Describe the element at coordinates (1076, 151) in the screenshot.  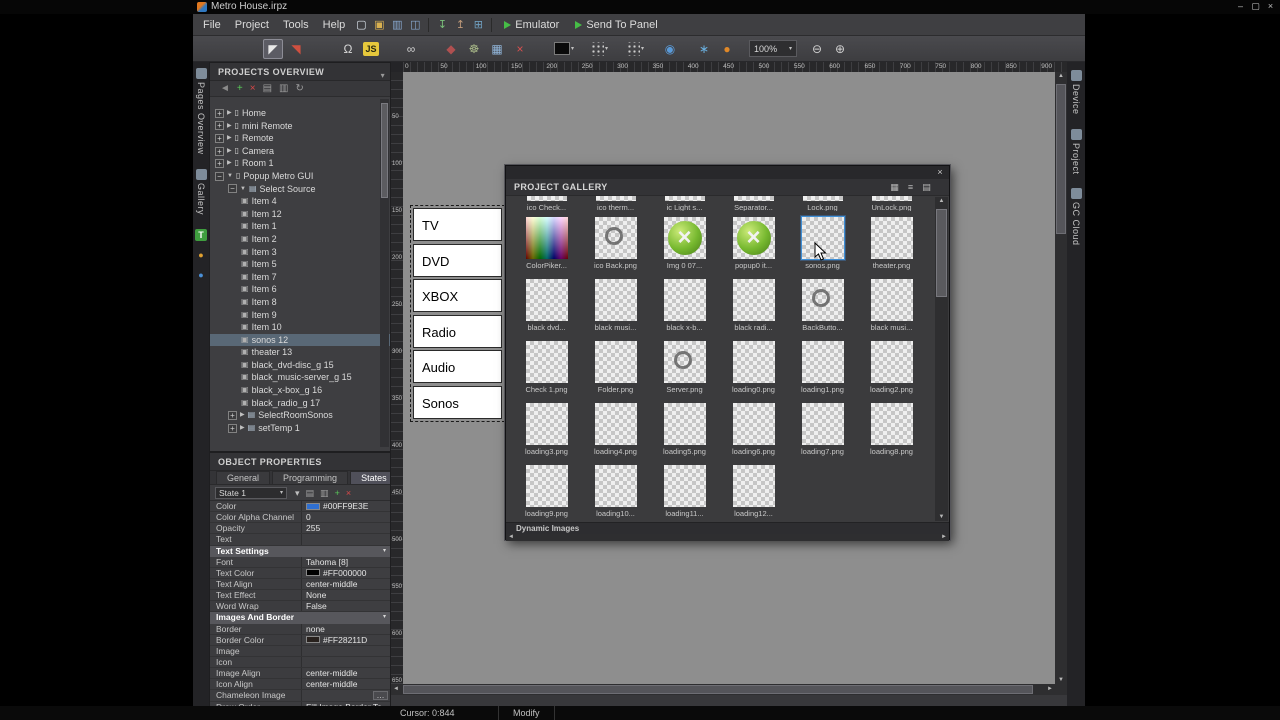
I see `project-tab: Project` at that location.